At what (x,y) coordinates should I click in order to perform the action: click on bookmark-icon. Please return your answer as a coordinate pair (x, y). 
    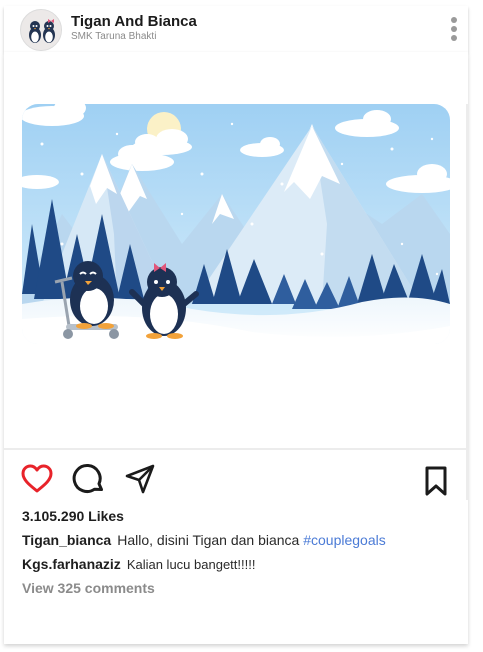
    Looking at the image, I should click on (436, 481).